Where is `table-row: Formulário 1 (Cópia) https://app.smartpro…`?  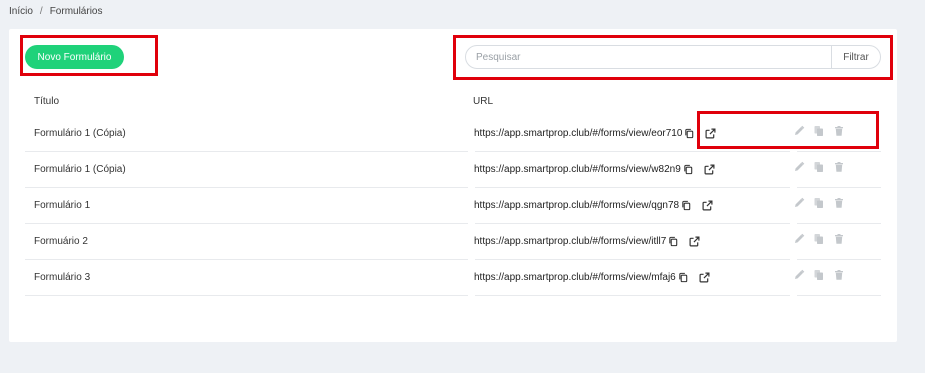
table-row: Formulário 1 (Cópia) https://app.smartpro… is located at coordinates (453, 170).